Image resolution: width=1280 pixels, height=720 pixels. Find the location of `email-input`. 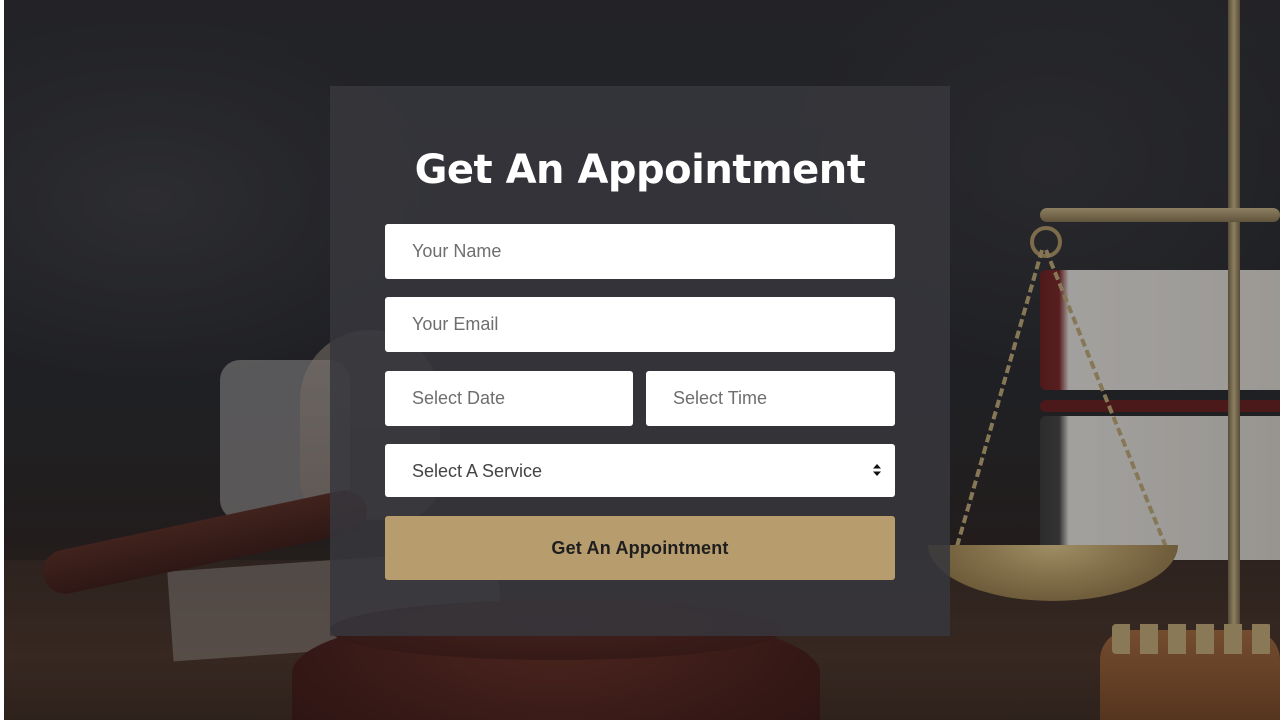

email-input is located at coordinates (640, 324).